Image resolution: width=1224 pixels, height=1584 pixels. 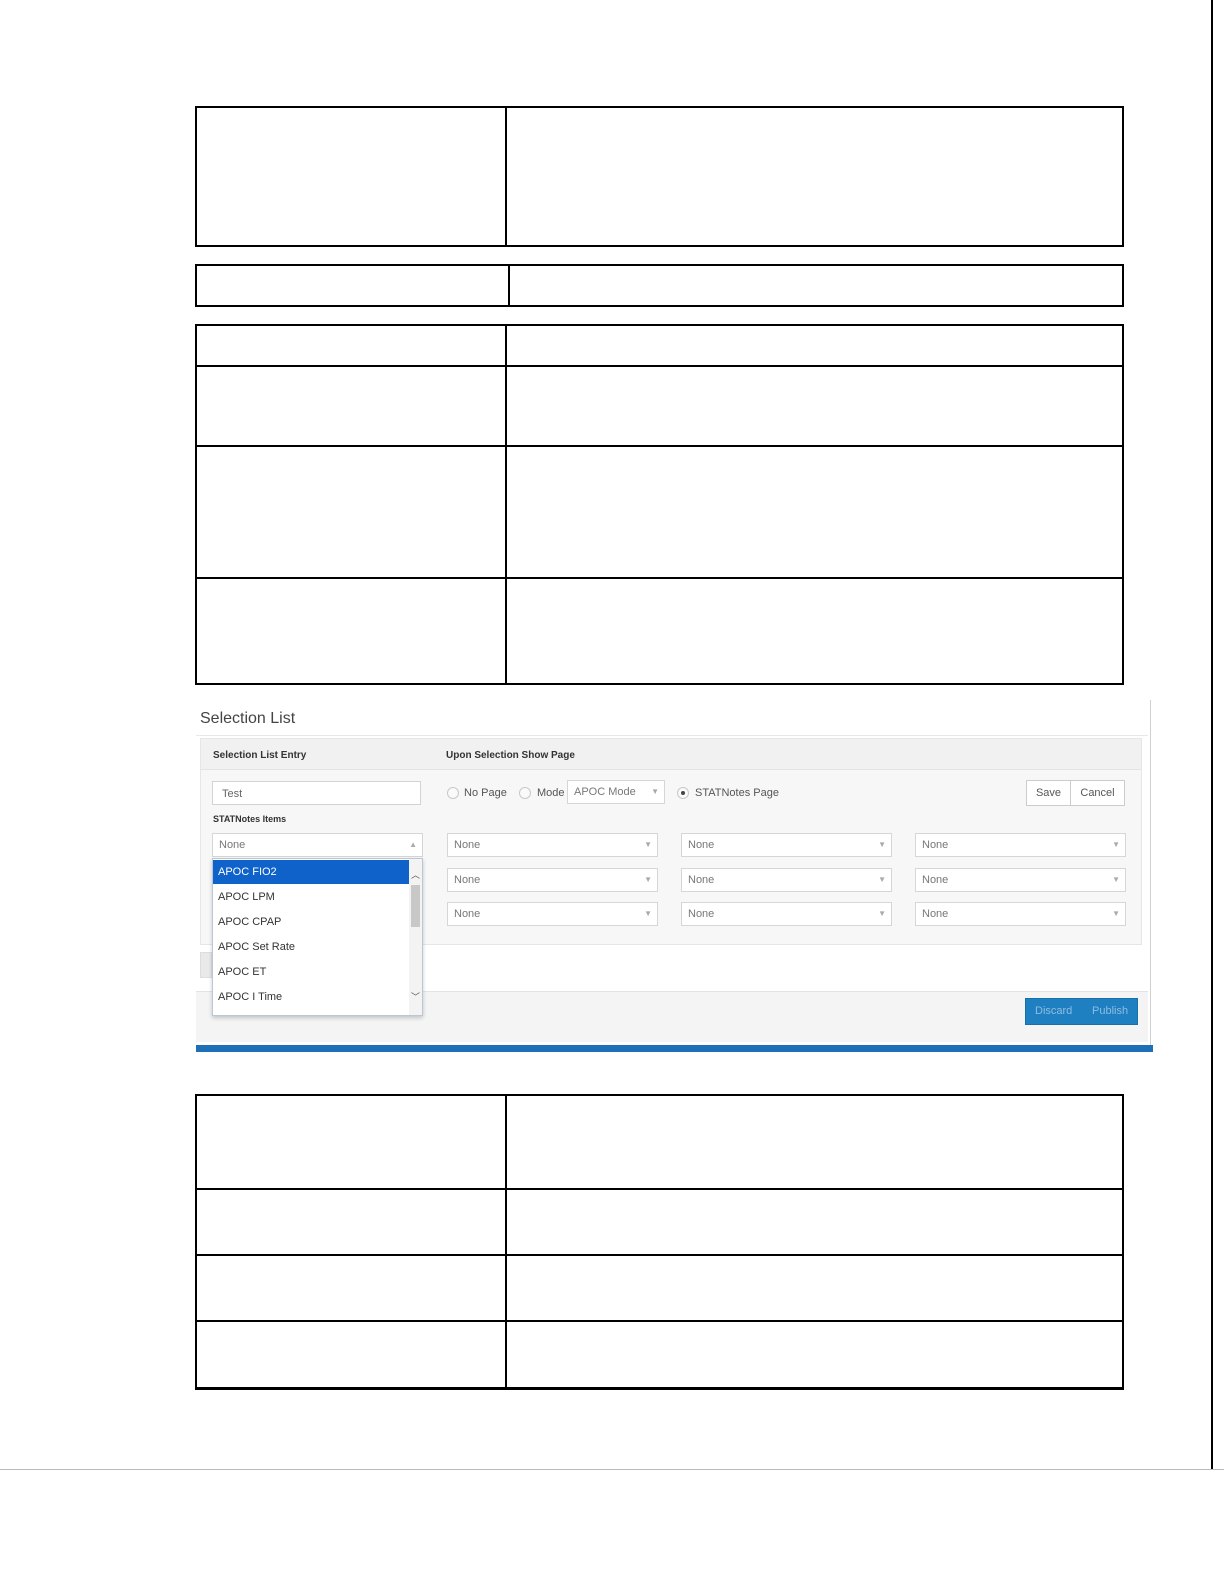 I want to click on mode-select: APOC Mode ▼, so click(x=616, y=792).